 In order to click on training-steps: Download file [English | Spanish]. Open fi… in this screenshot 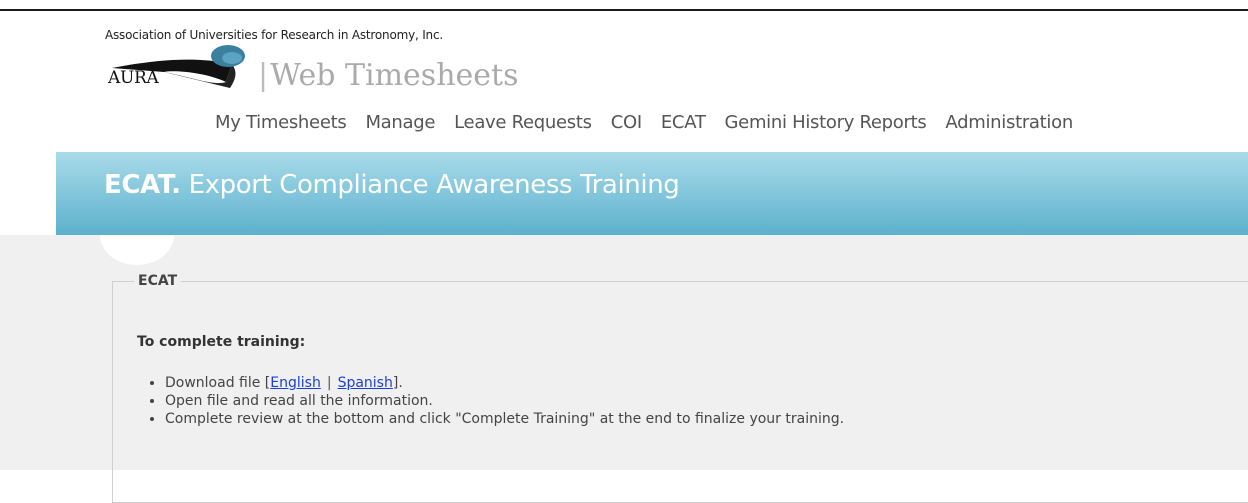, I will do `click(490, 401)`.